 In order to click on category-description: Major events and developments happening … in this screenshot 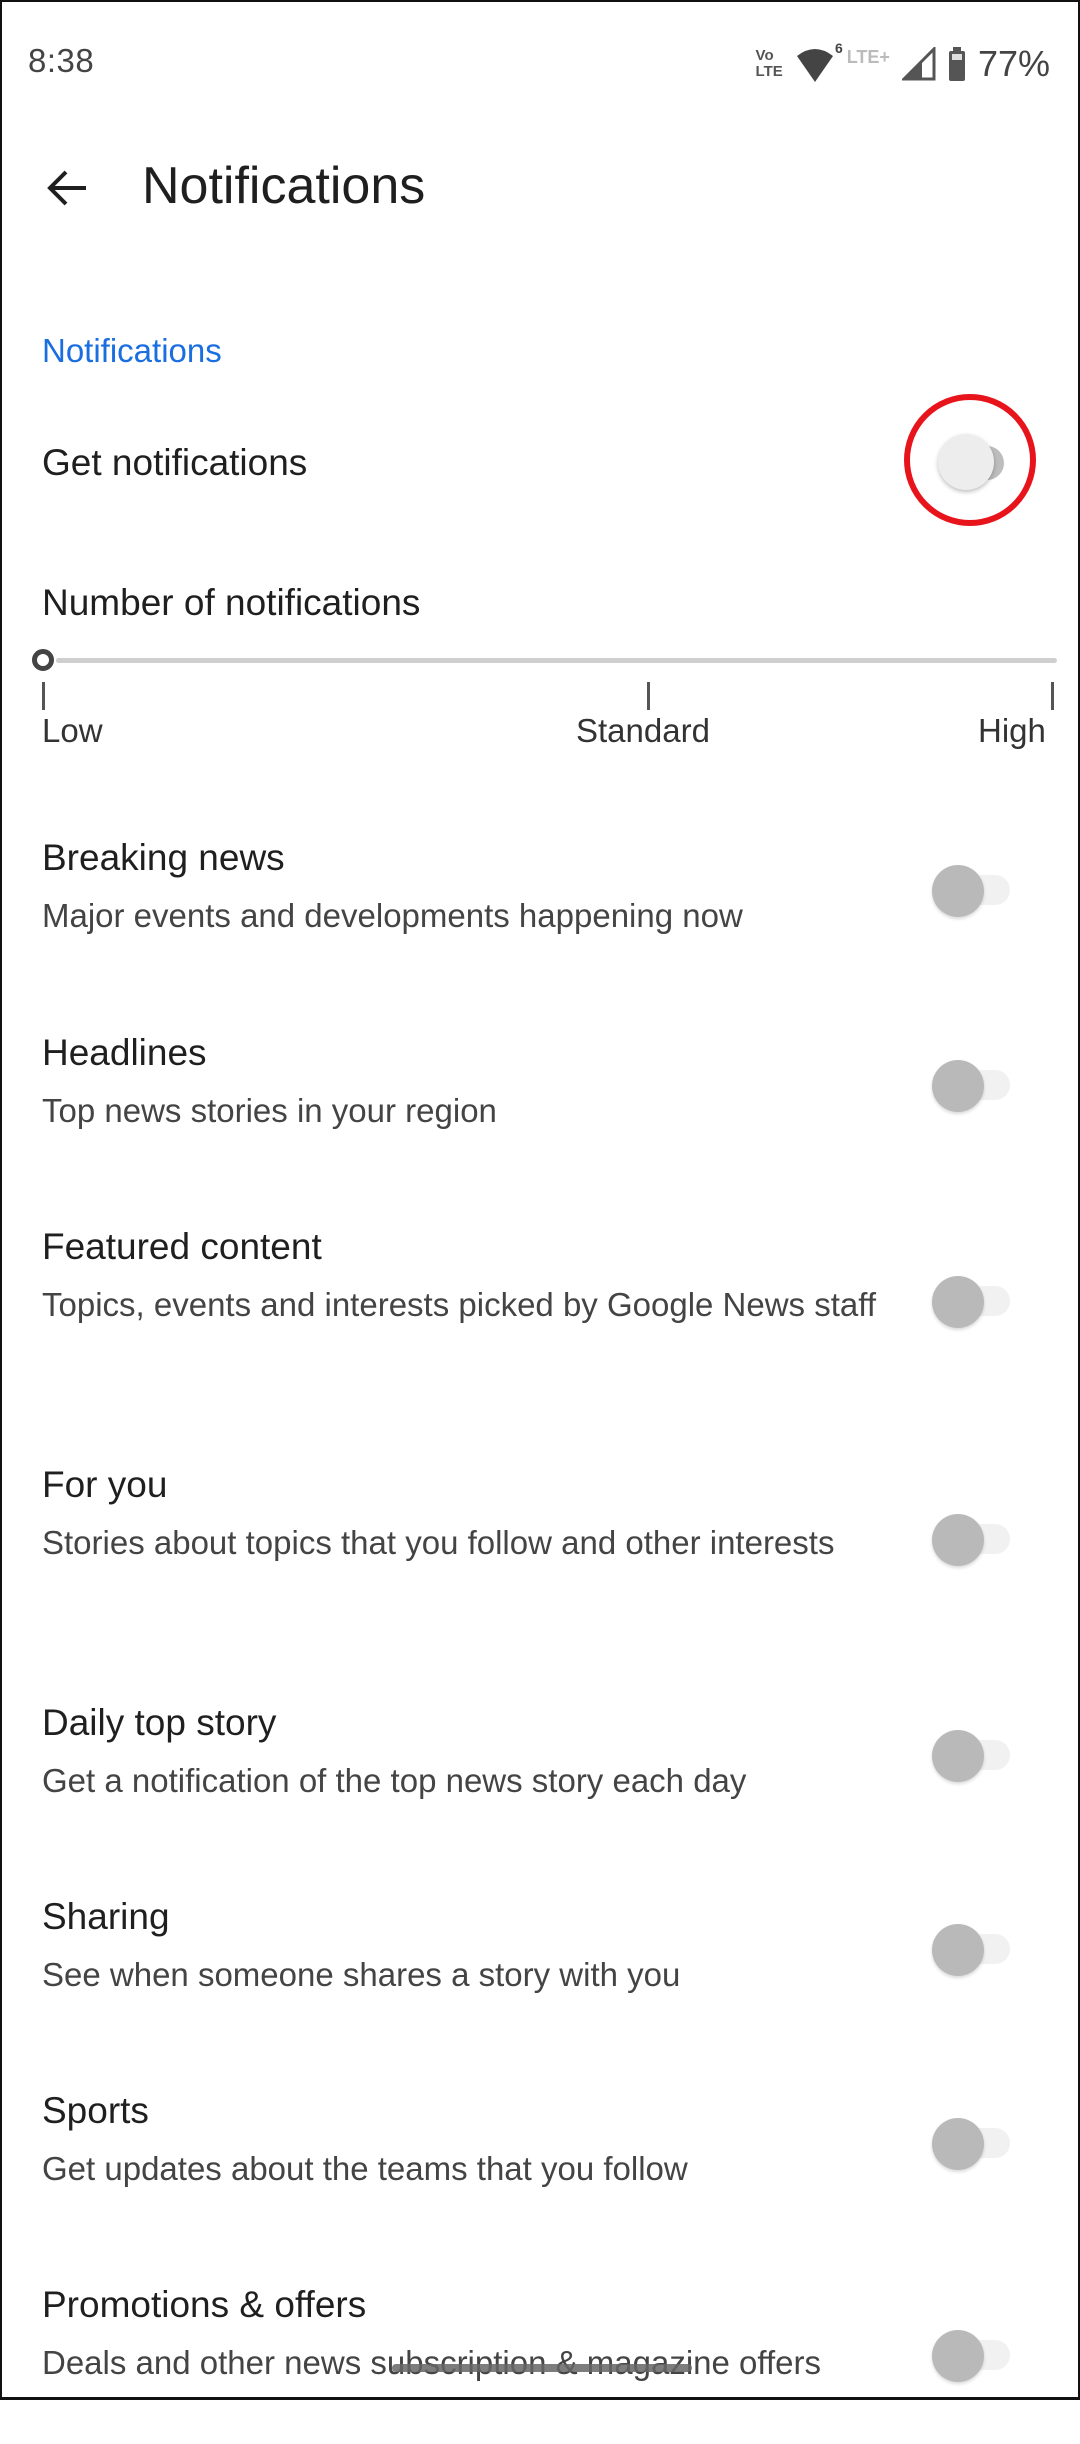, I will do `click(392, 915)`.